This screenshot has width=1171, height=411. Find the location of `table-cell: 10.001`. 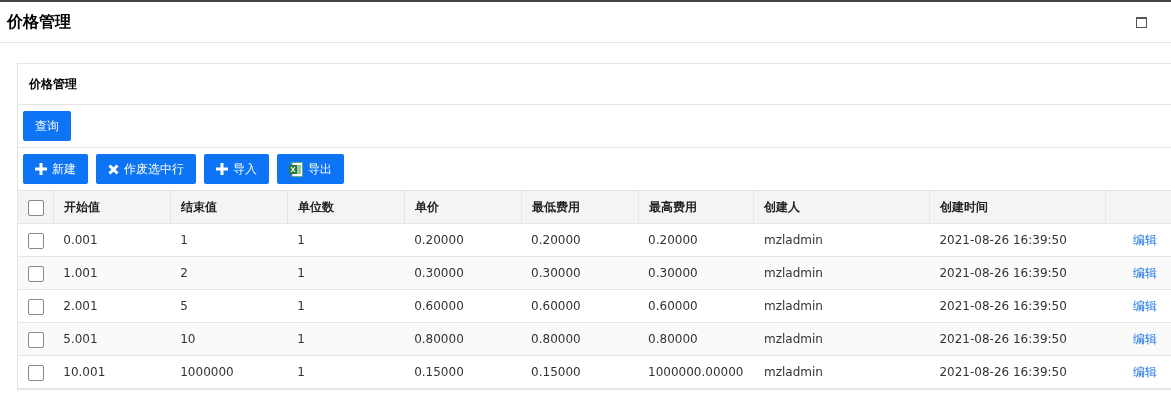

table-cell: 10.001 is located at coordinates (84, 372).